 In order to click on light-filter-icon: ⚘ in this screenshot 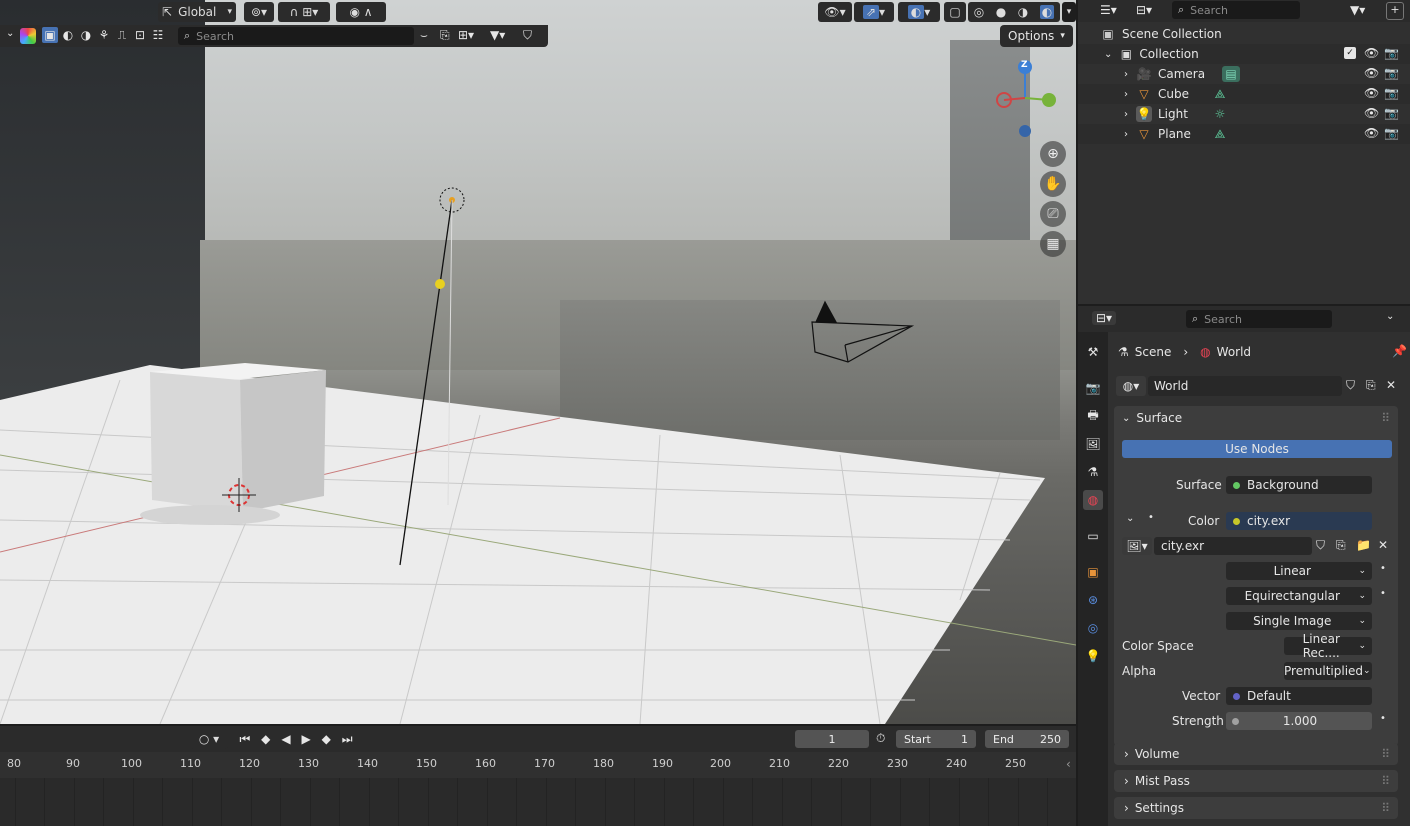, I will do `click(104, 35)`.